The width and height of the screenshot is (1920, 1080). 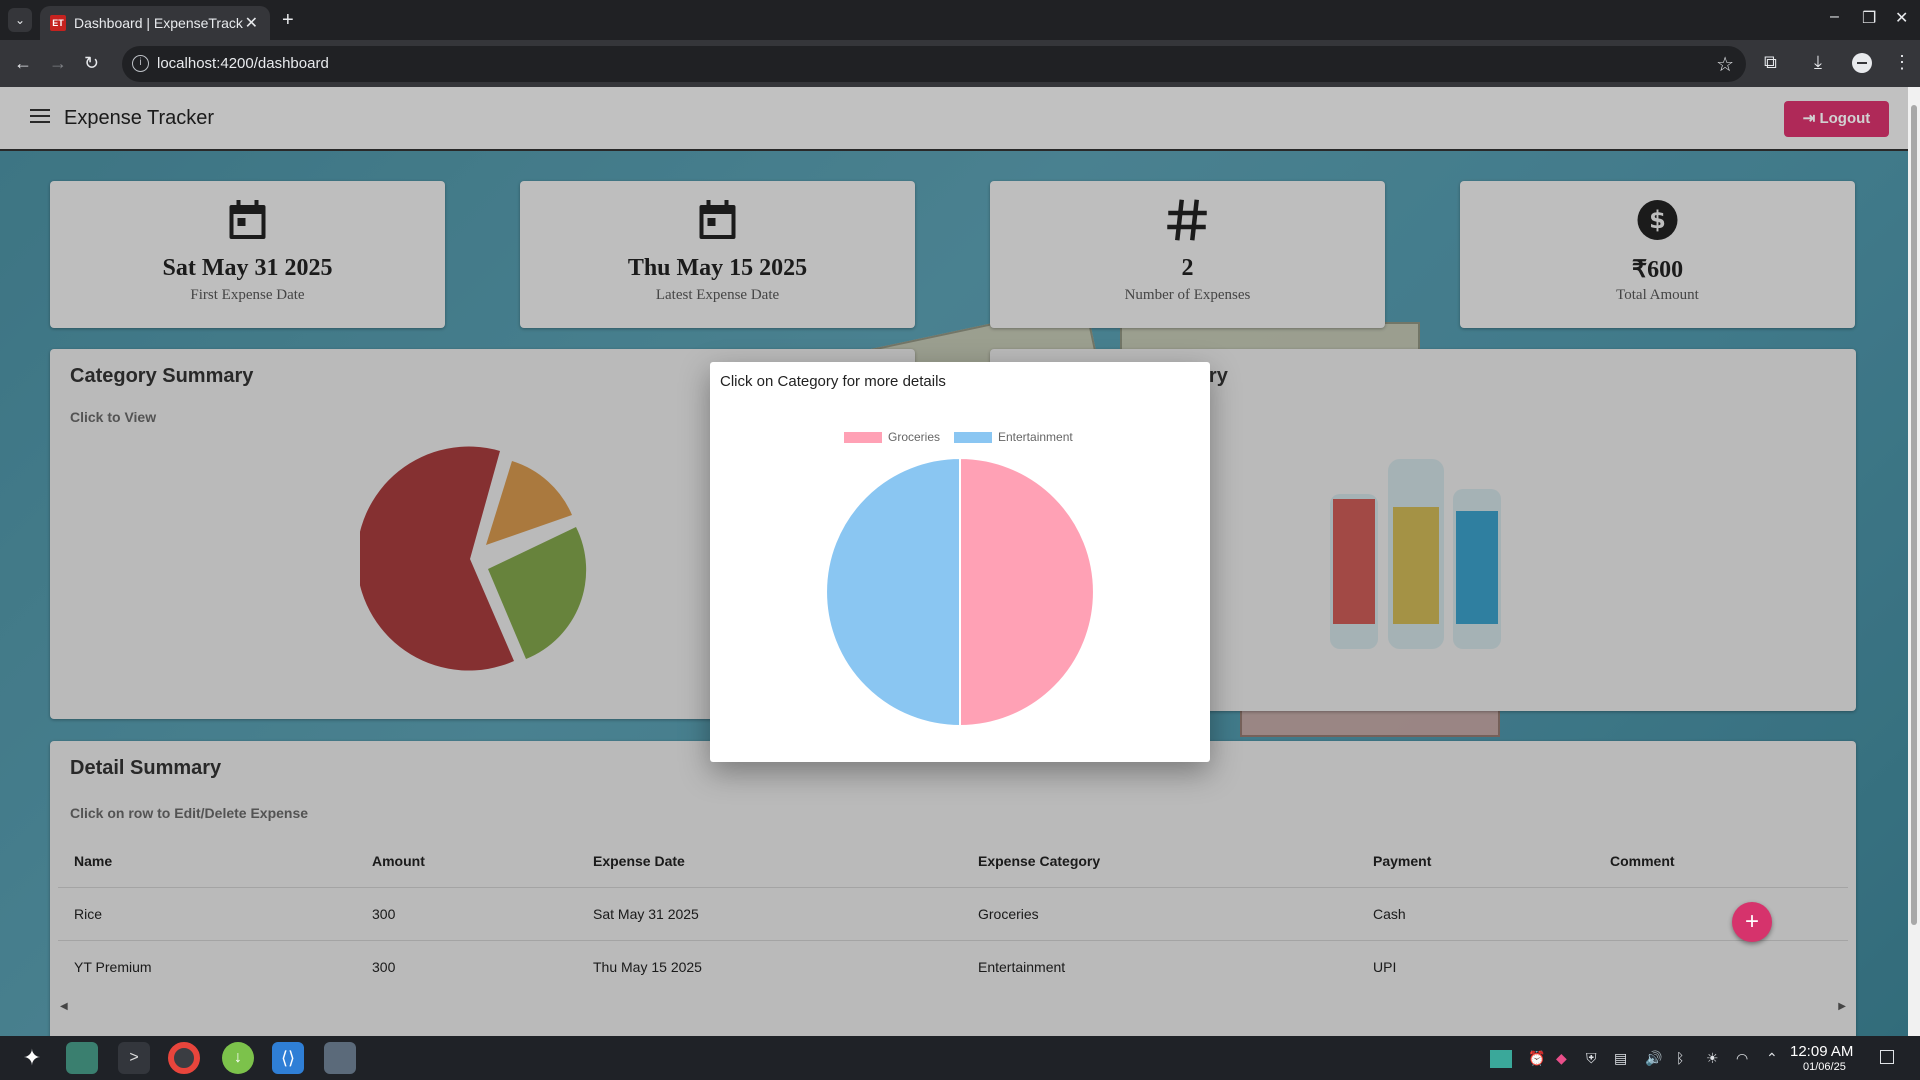 What do you see at coordinates (1653, 1058) in the screenshot?
I see `volume-icon: 🔊` at bounding box center [1653, 1058].